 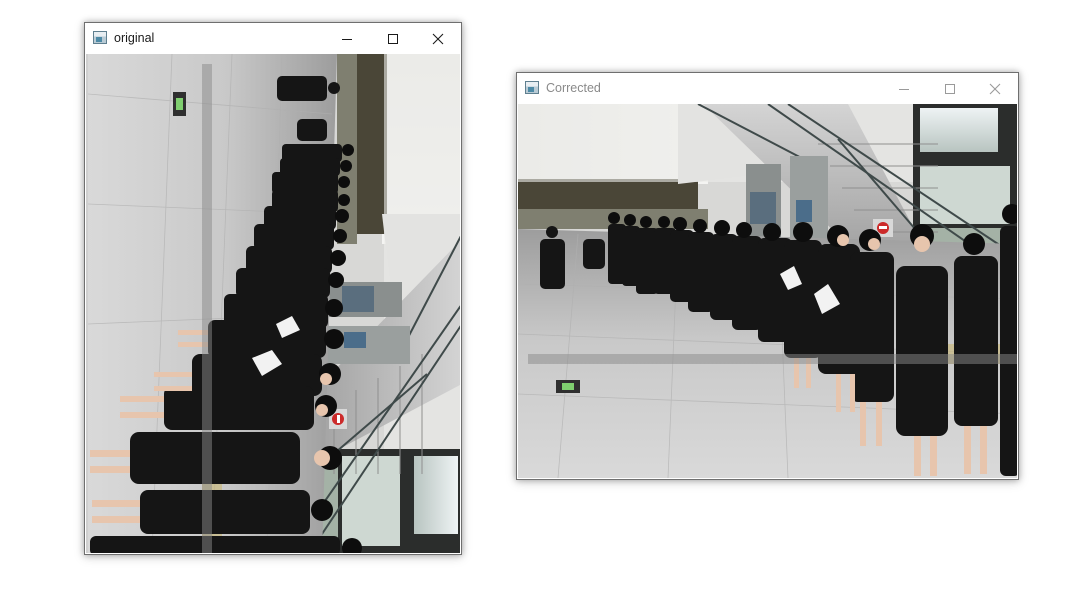 I want to click on window-title: Corrected, so click(x=573, y=88).